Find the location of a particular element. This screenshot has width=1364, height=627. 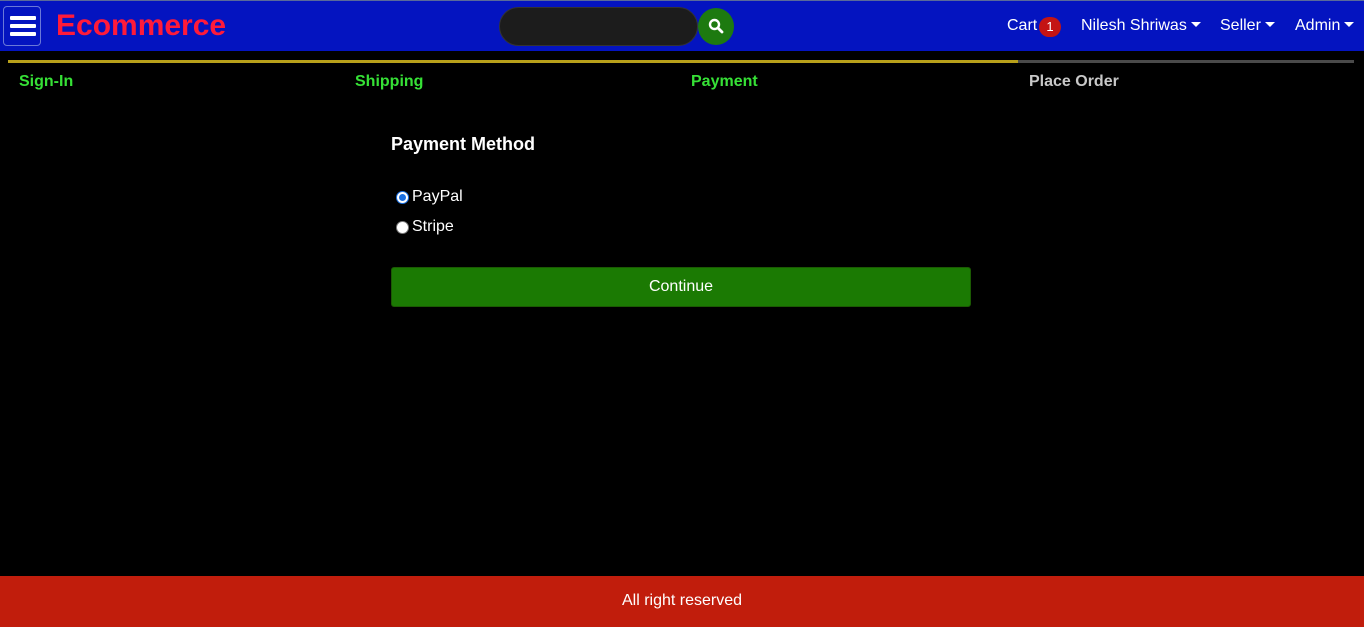

checkout-steps: Sign-In Shipping Payment Place Order is located at coordinates (681, 80).